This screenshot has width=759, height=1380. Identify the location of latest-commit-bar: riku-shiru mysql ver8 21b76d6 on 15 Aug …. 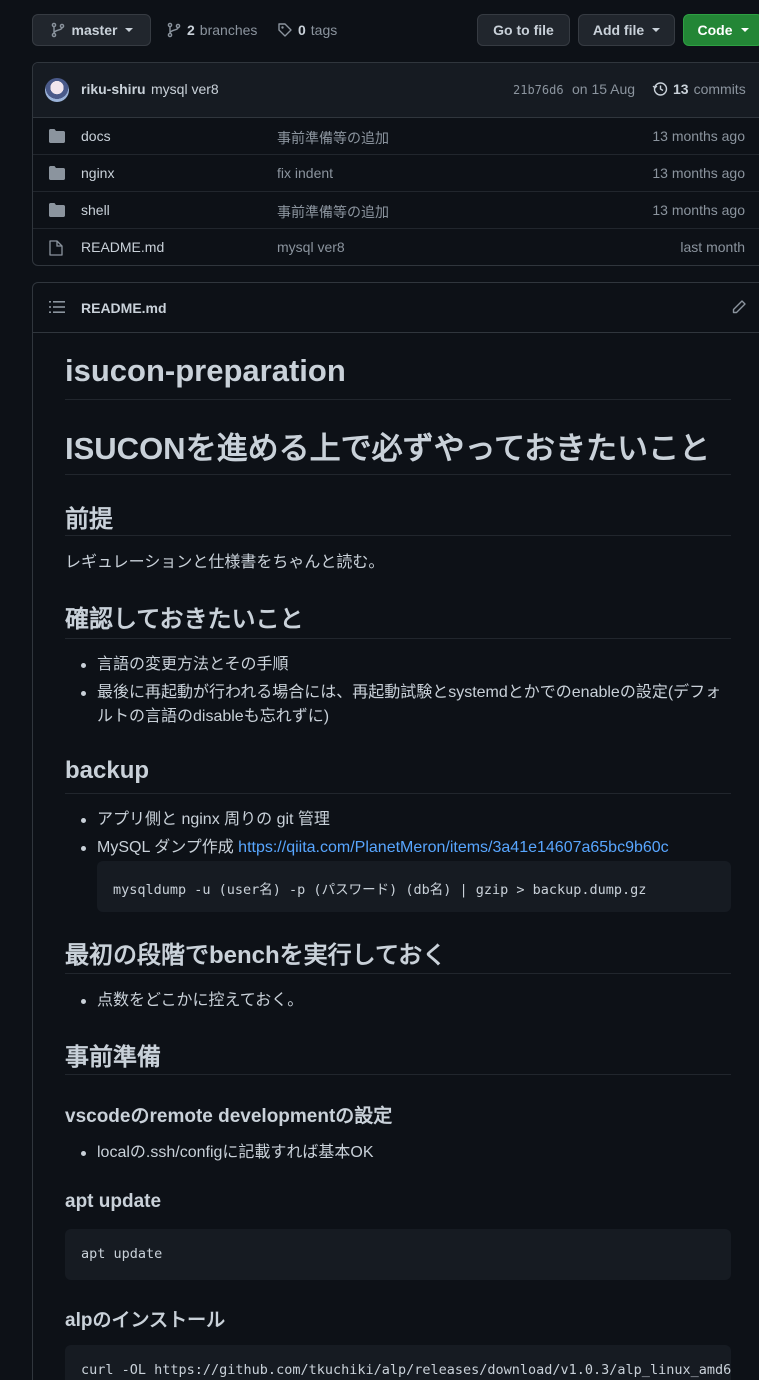
(396, 90).